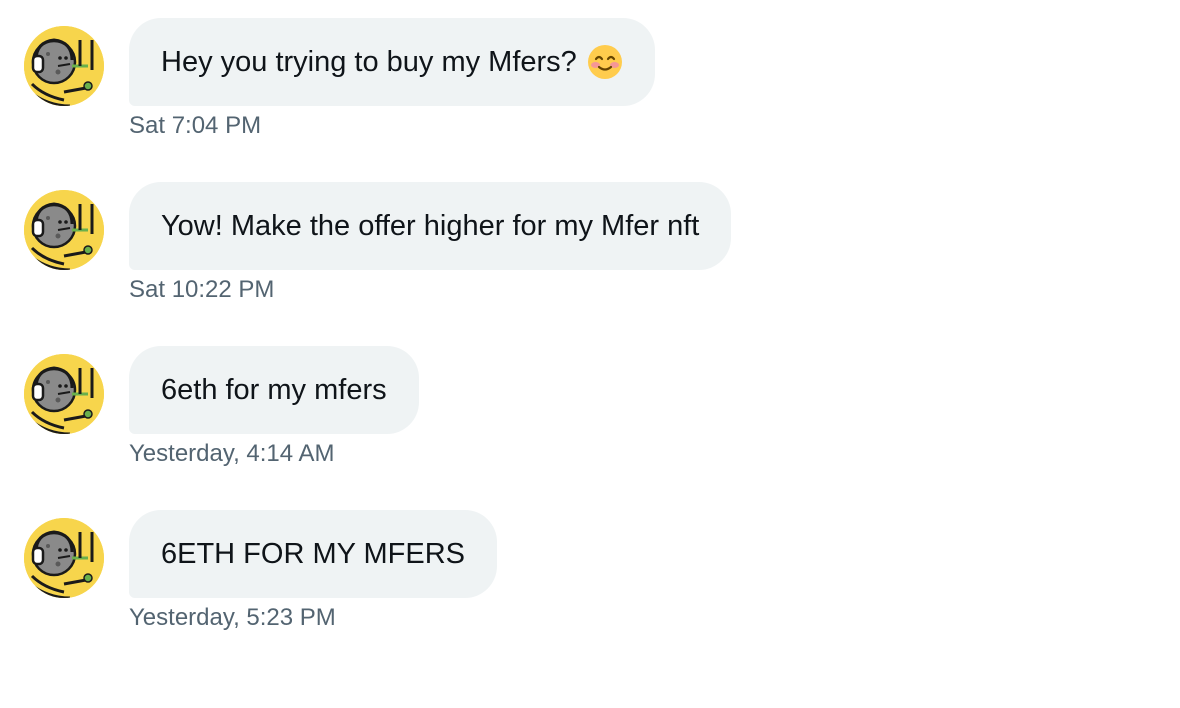 The height and width of the screenshot is (708, 1180). I want to click on message-text: 6eth for my mfers, so click(274, 389).